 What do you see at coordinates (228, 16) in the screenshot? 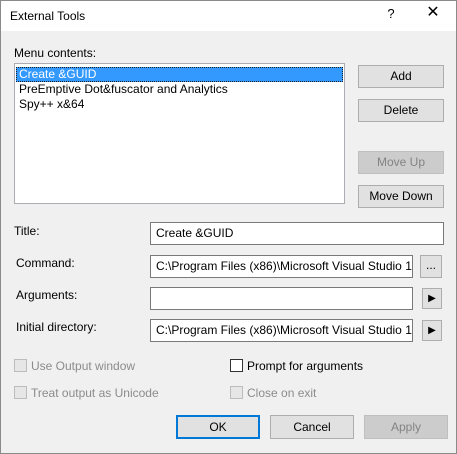
I see `title-bar: External Tools ? ✕` at bounding box center [228, 16].